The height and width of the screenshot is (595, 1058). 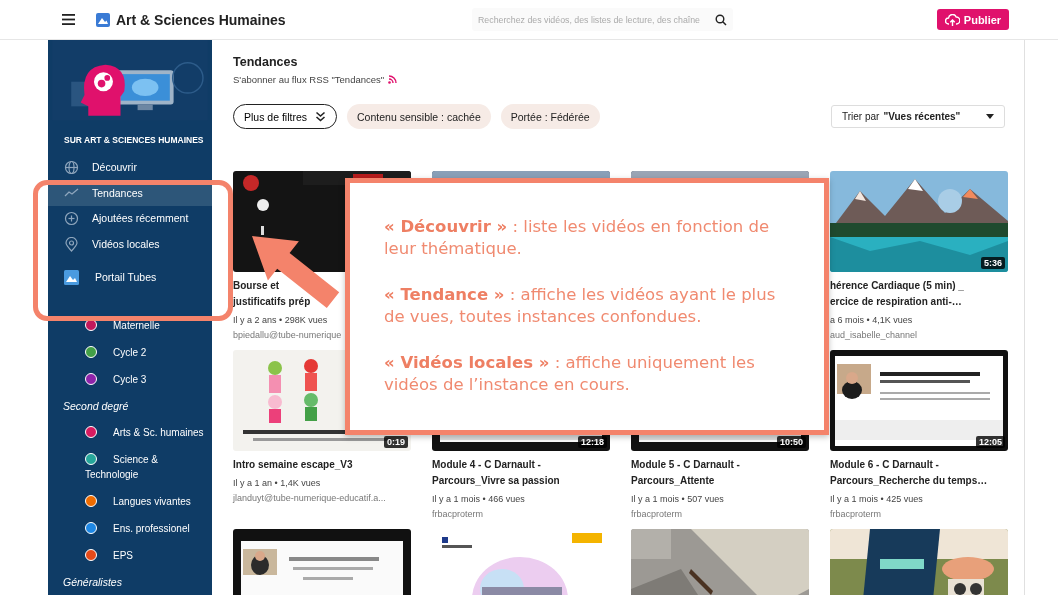 I want to click on filter-chip: Portée : Fédérée, so click(x=550, y=116).